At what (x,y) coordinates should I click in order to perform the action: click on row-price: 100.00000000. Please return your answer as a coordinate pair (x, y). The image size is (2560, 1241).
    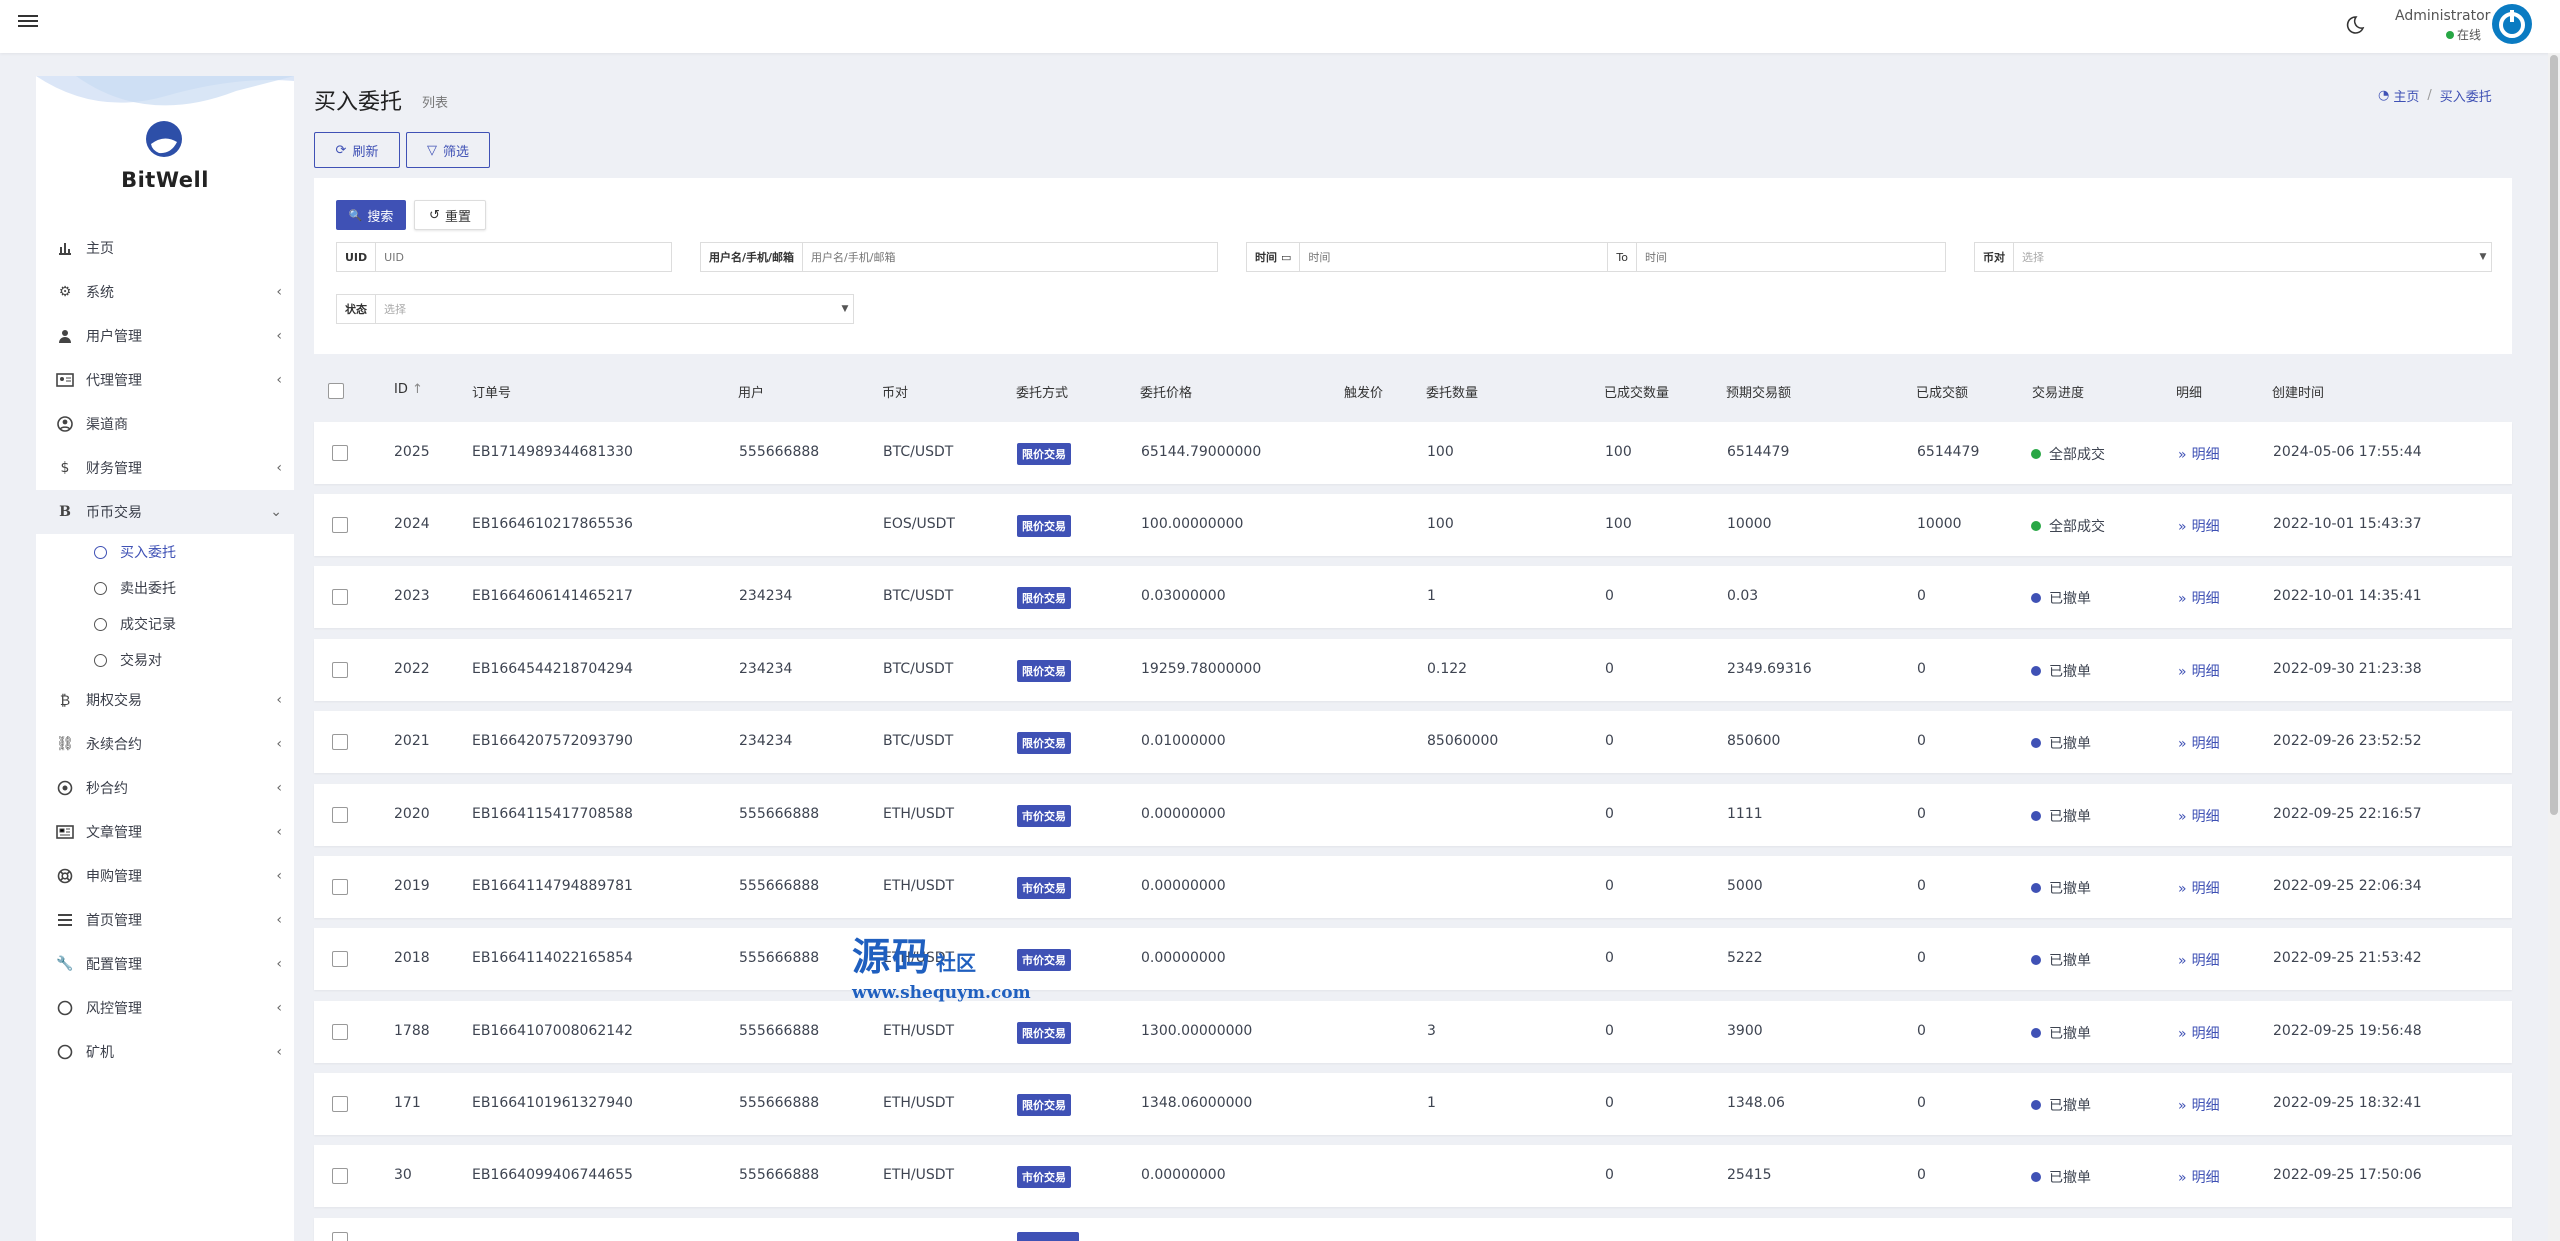
    Looking at the image, I should click on (1192, 524).